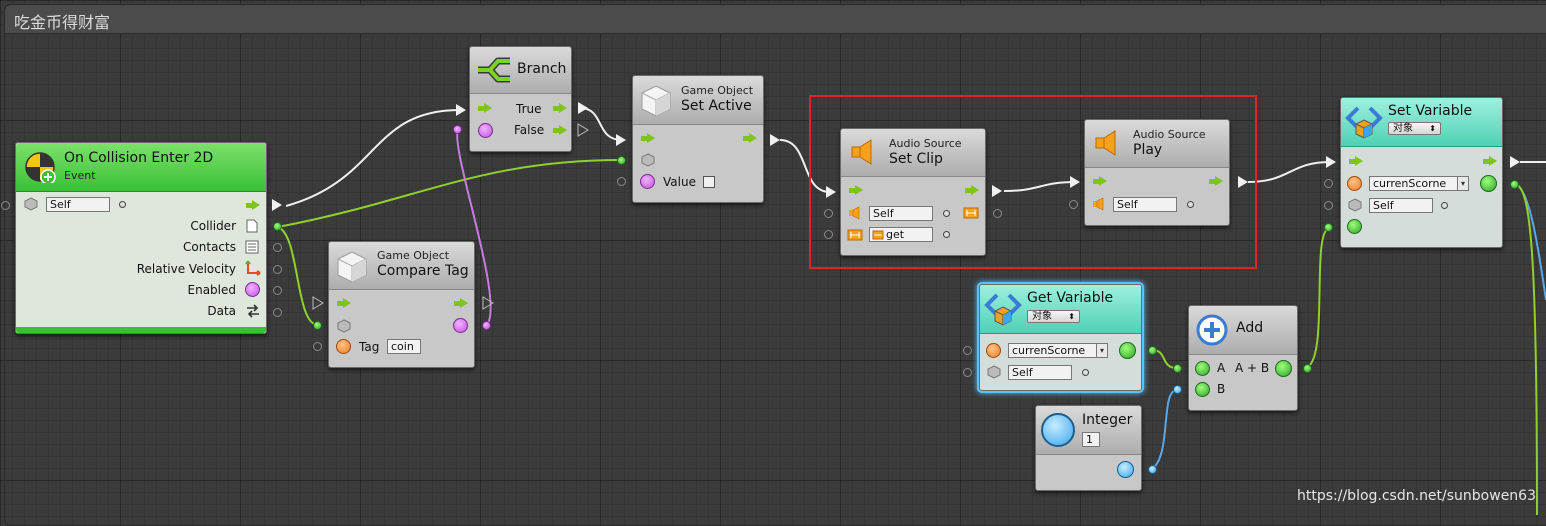 The height and width of the screenshot is (526, 1546). I want to click on setvar-name-in-pin, so click(1328, 183).